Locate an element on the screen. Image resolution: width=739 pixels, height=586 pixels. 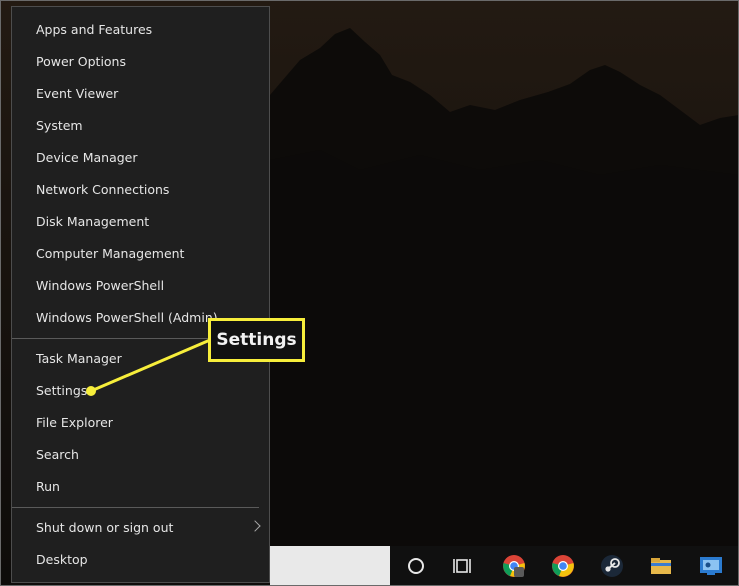
steam-icon is located at coordinates (612, 566).